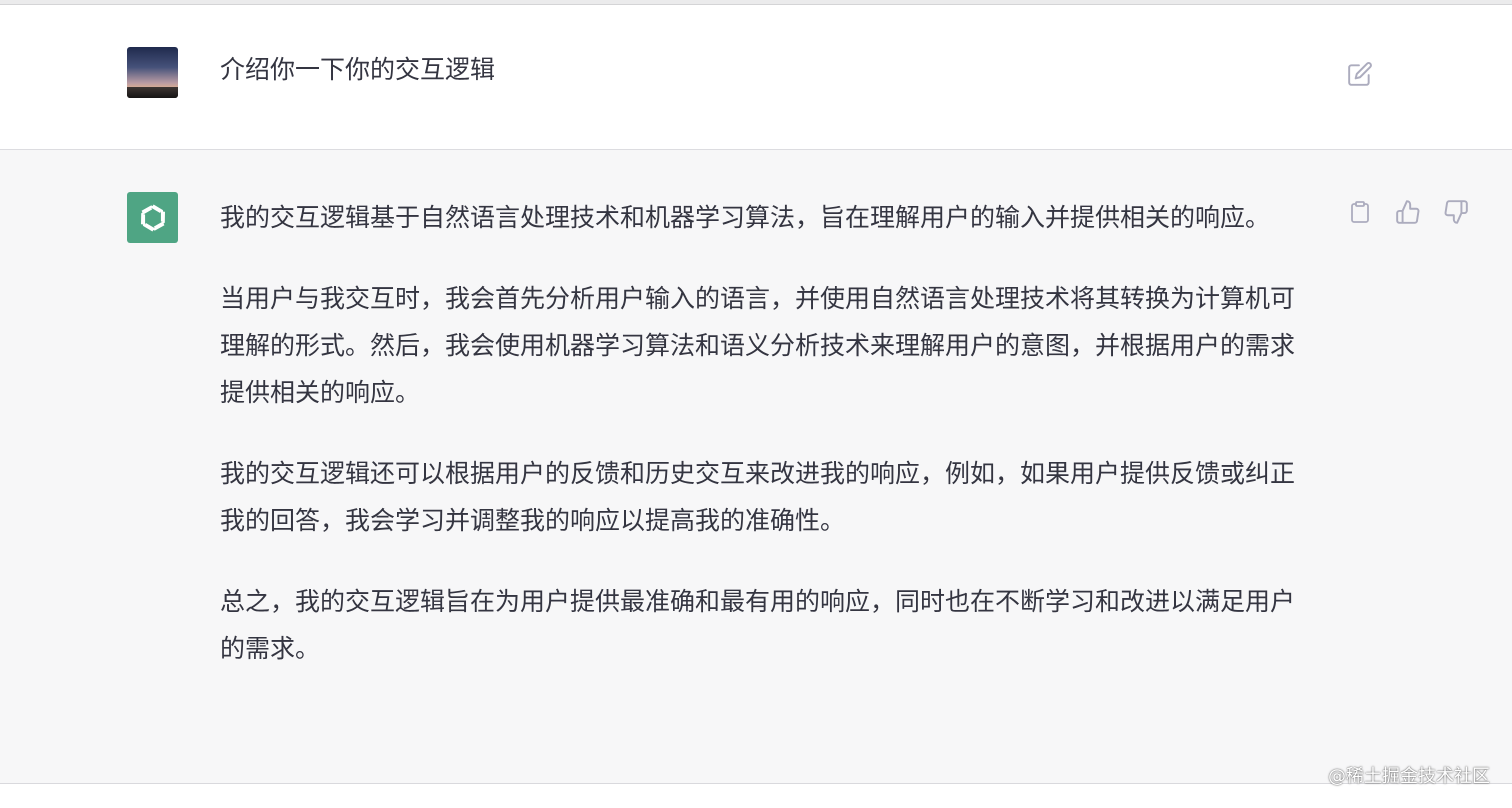 The height and width of the screenshot is (808, 1512). I want to click on edit-button, so click(1360, 74).